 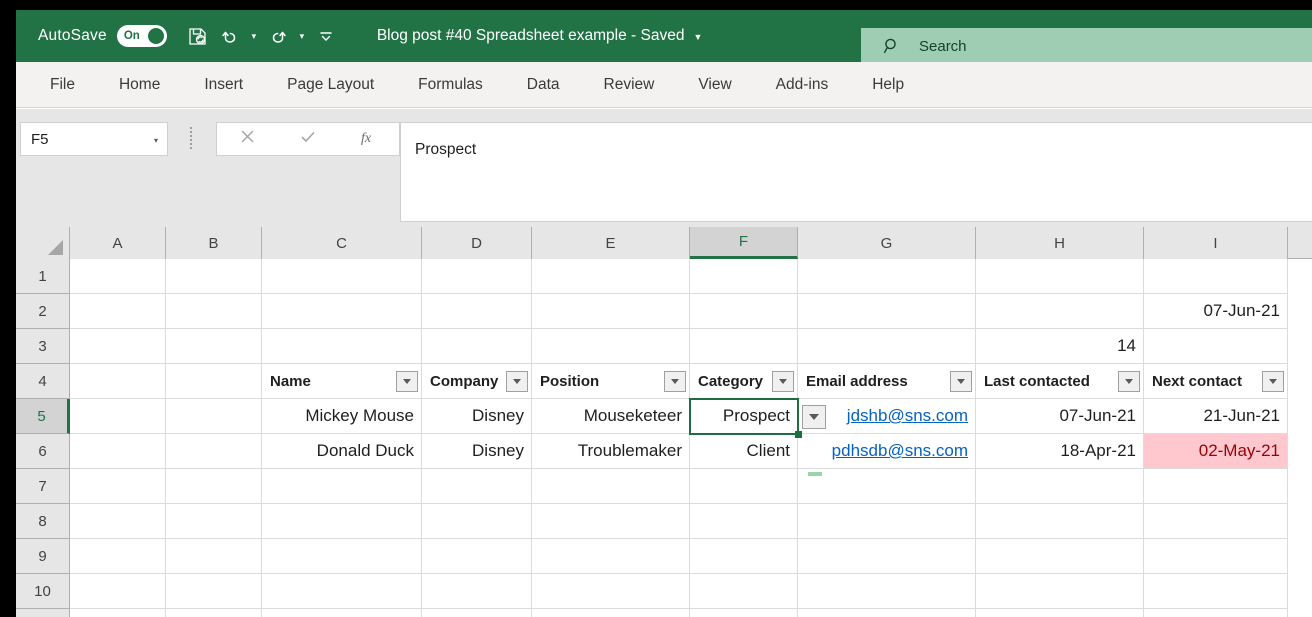 What do you see at coordinates (611, 416) in the screenshot?
I see `cell-E5: Mouseketeer` at bounding box center [611, 416].